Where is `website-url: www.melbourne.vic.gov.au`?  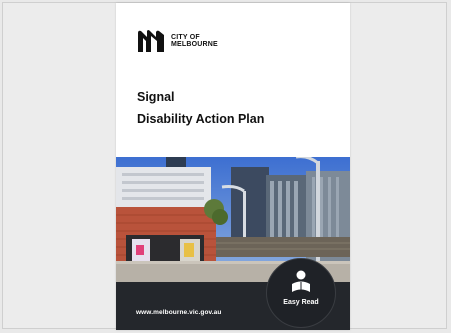
website-url: www.melbourne.vic.gov.au is located at coordinates (178, 312).